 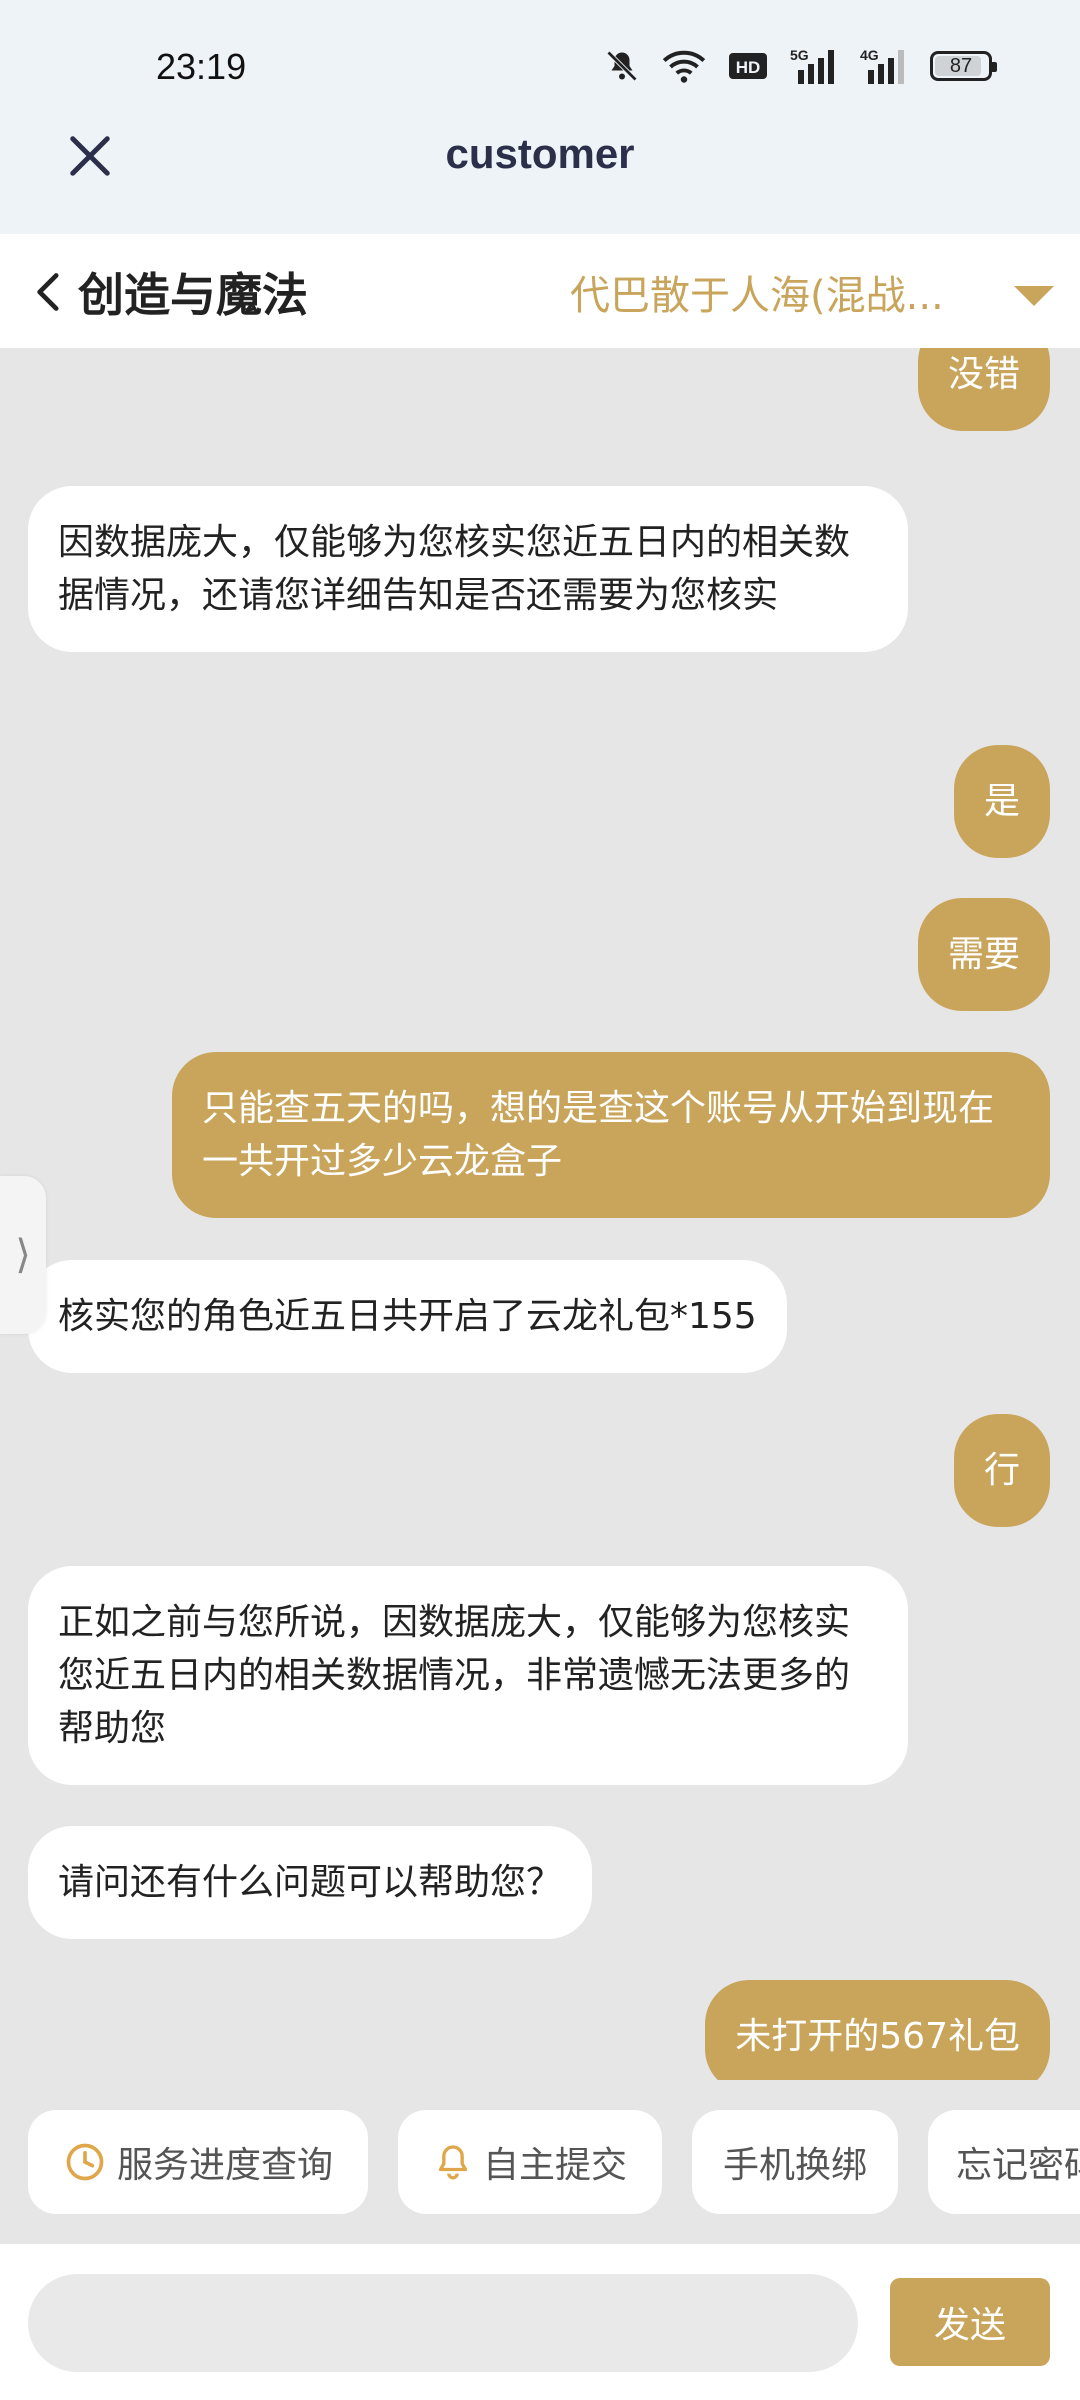 What do you see at coordinates (453, 2162) in the screenshot?
I see `bell-icon` at bounding box center [453, 2162].